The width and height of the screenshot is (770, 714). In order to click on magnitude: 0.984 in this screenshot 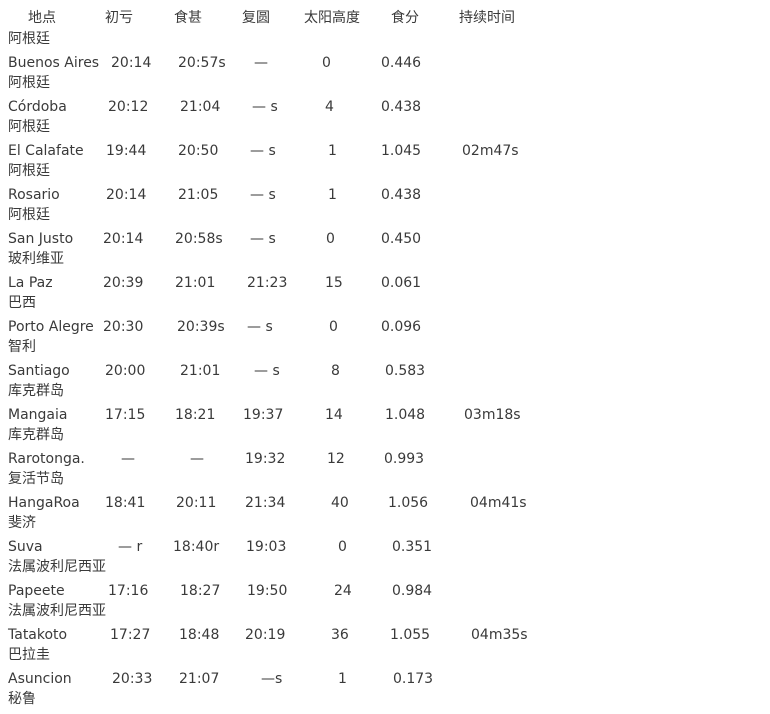, I will do `click(412, 591)`.